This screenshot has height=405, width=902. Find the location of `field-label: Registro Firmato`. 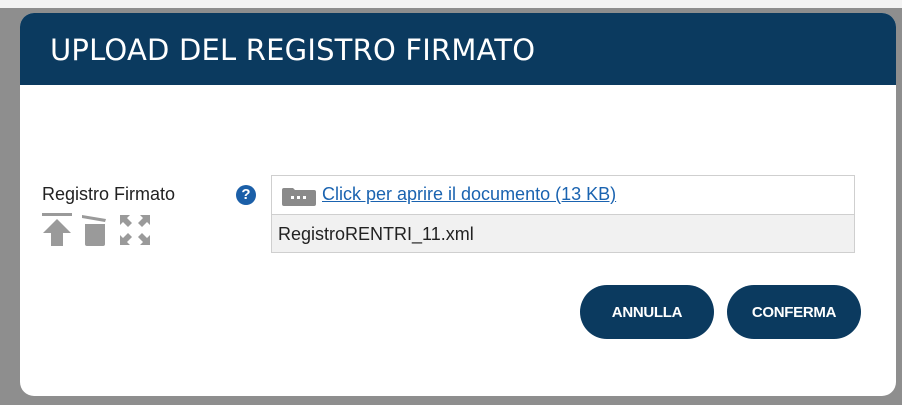

field-label: Registro Firmato is located at coordinates (109, 194).